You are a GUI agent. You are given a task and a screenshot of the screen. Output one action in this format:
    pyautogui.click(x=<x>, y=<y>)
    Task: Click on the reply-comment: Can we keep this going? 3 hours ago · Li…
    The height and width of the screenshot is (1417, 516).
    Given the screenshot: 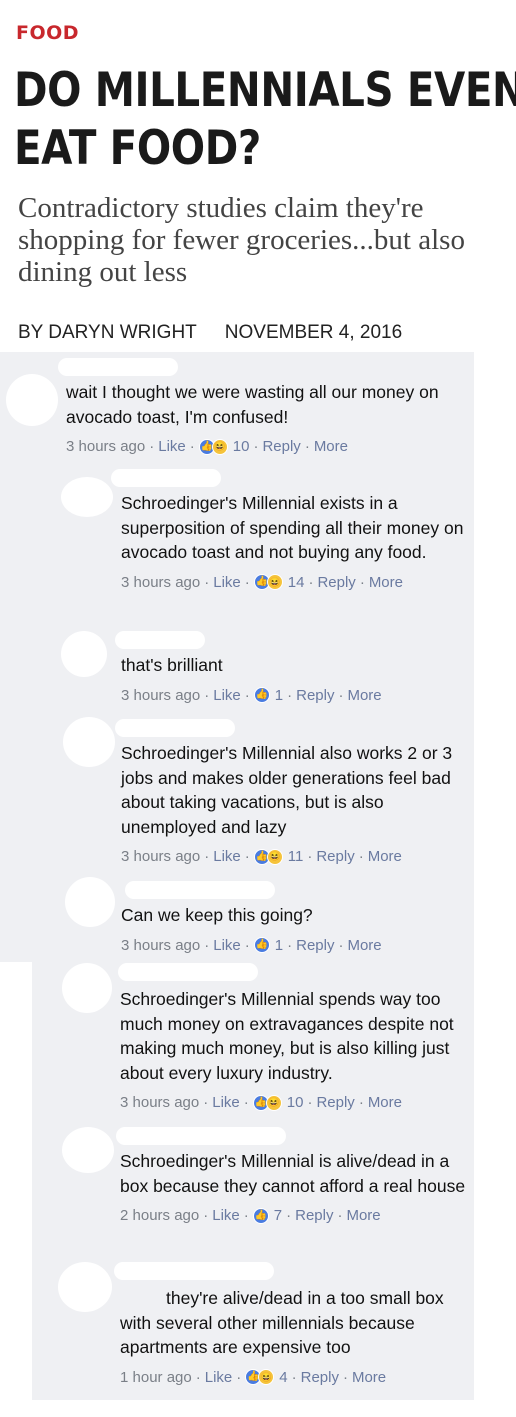 What is the action you would take?
    pyautogui.click(x=268, y=915)
    